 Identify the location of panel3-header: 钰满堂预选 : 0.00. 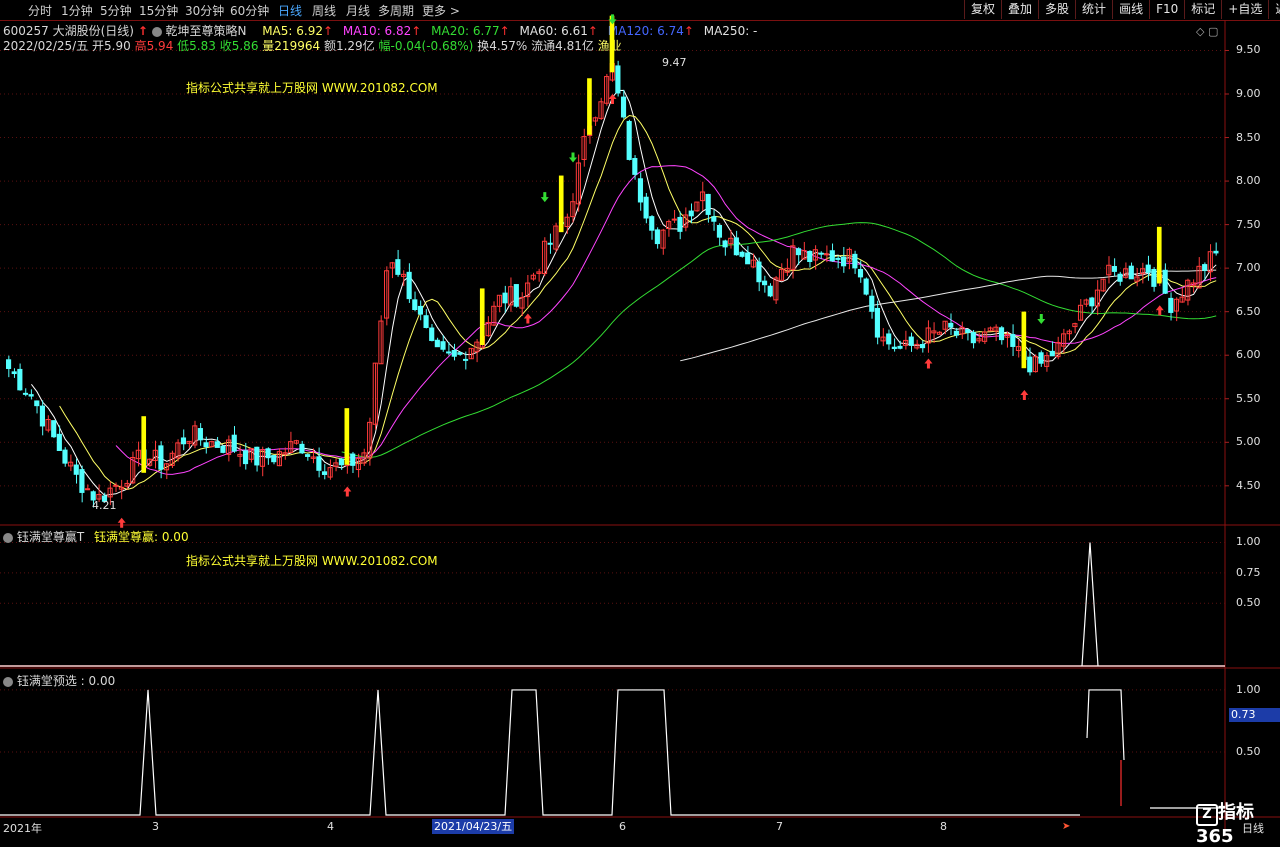
(59, 680).